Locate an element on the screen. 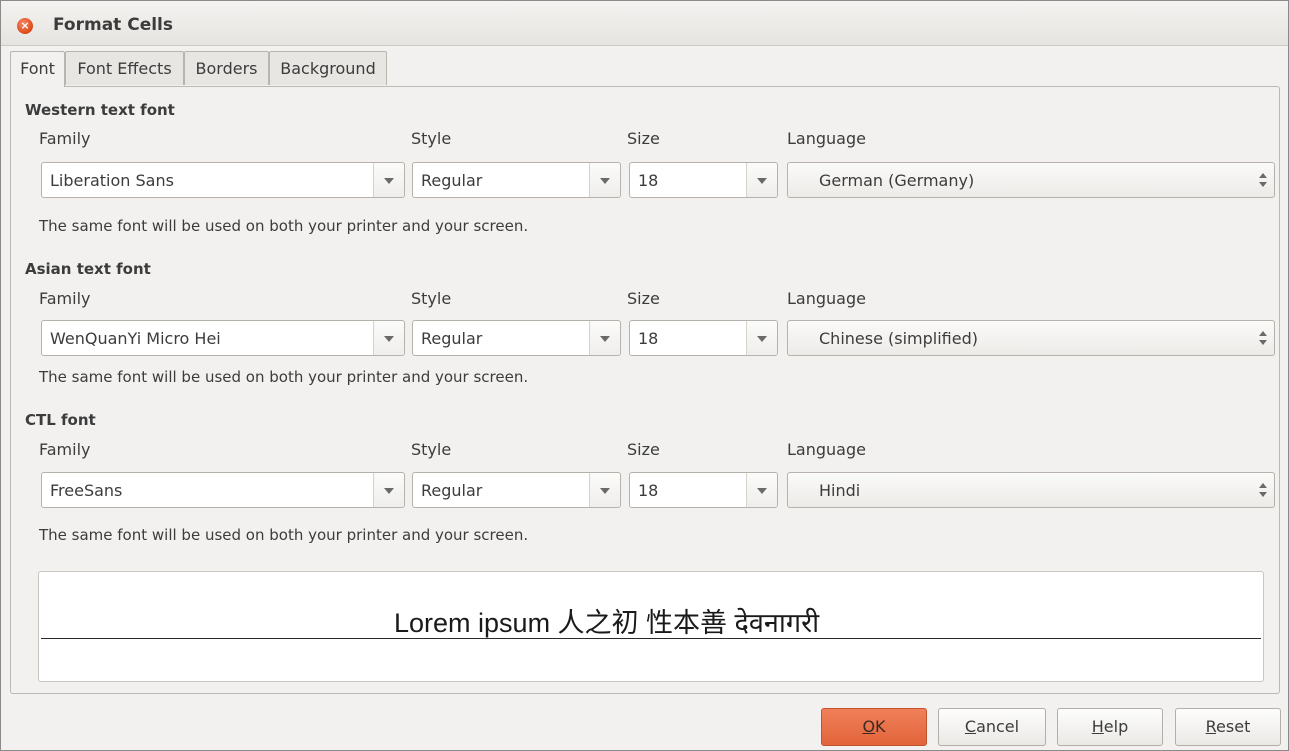 Image resolution: width=1289 pixels, height=751 pixels. ctl-language-select: Hindi is located at coordinates (1031, 490).